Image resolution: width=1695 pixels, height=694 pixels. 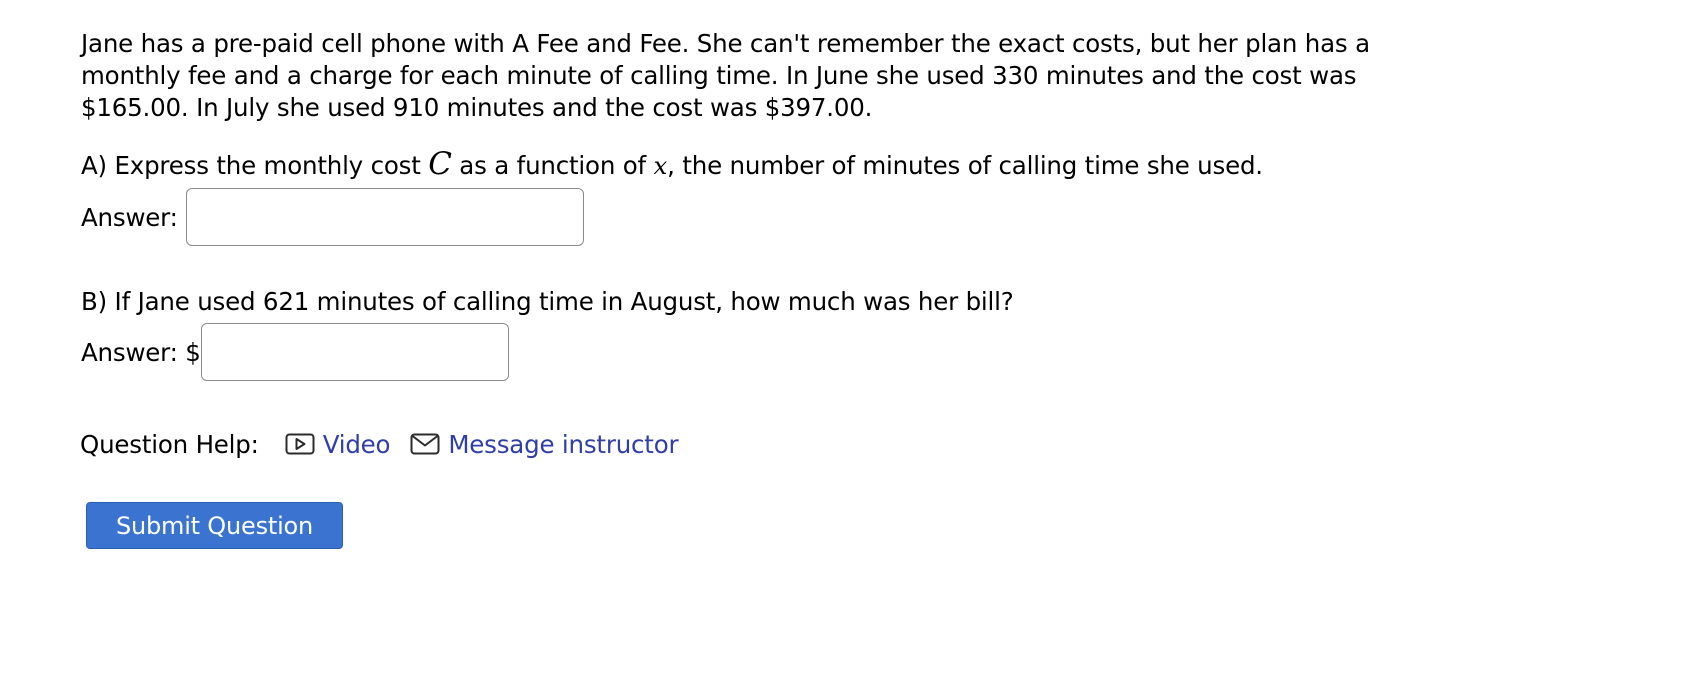 What do you see at coordinates (354, 352) in the screenshot?
I see `part-b-answer-input` at bounding box center [354, 352].